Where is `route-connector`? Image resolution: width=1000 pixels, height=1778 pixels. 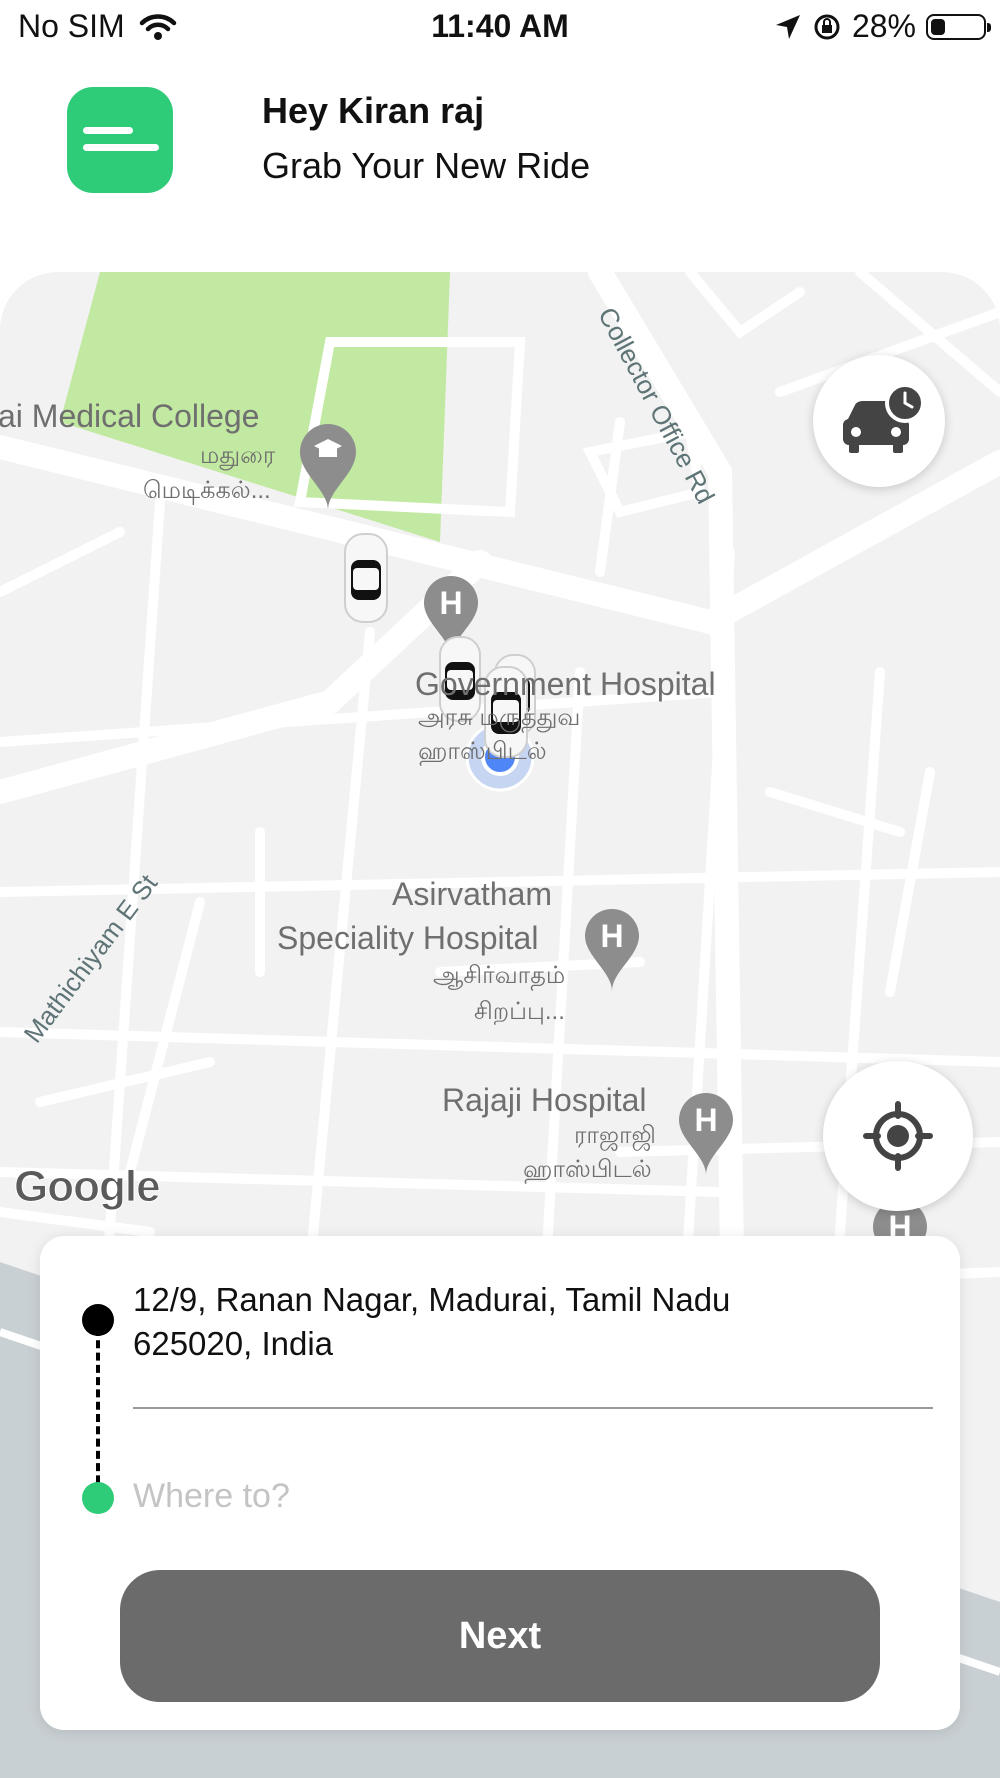 route-connector is located at coordinates (98, 1418).